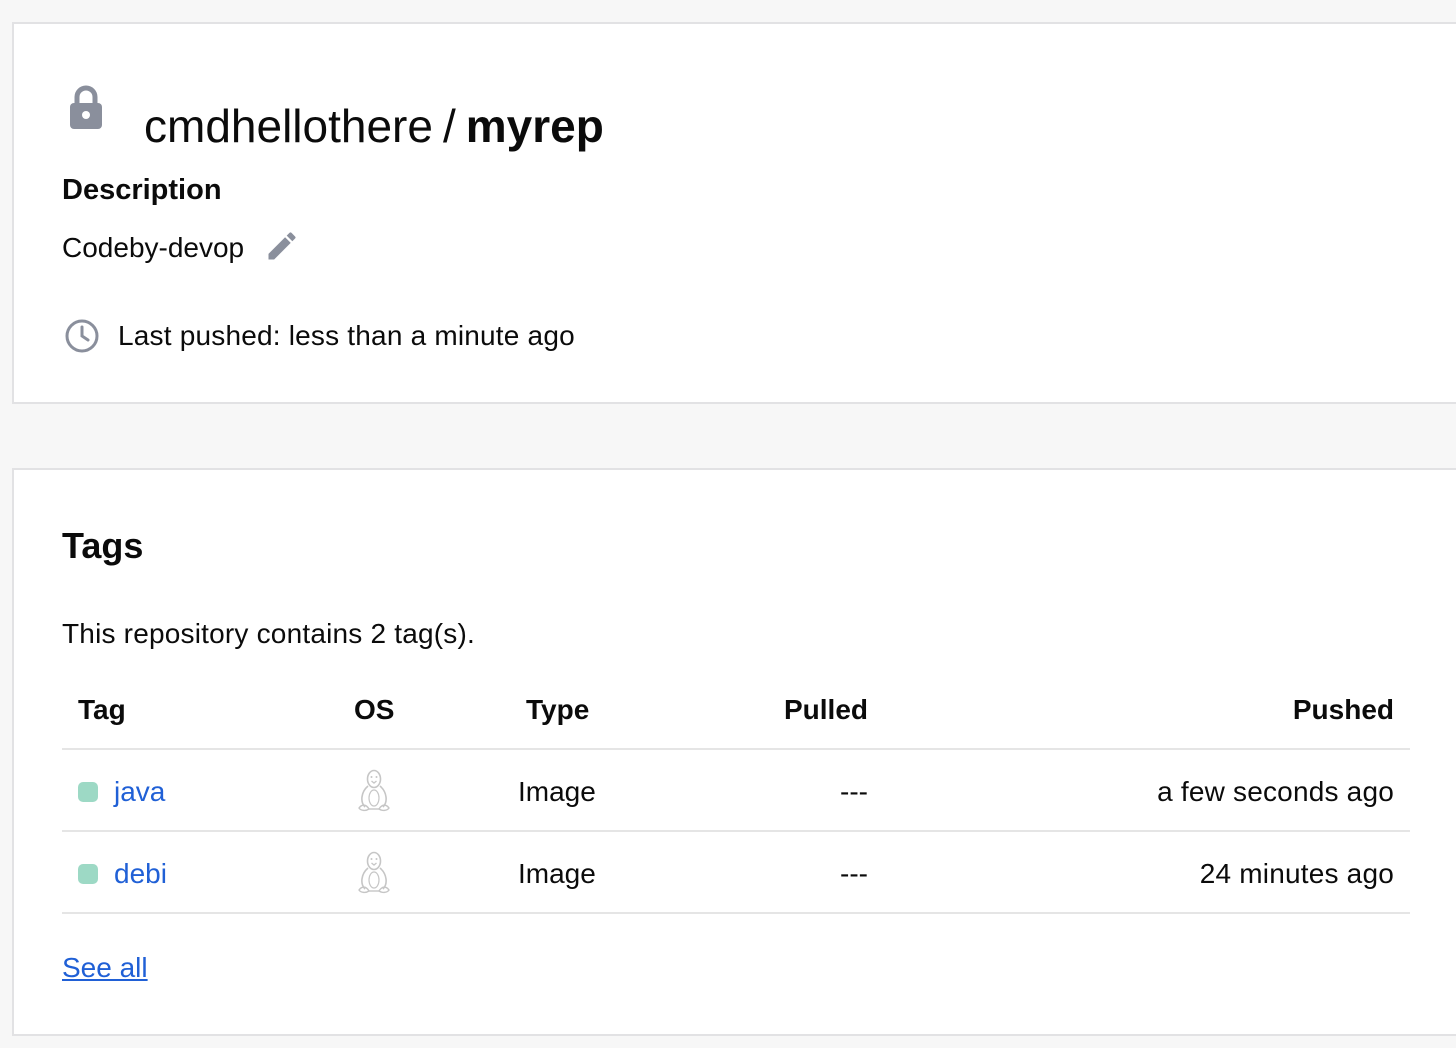  Describe the element at coordinates (736, 872) in the screenshot. I see `table-row: debi Image --- 24 minutes ago` at that location.